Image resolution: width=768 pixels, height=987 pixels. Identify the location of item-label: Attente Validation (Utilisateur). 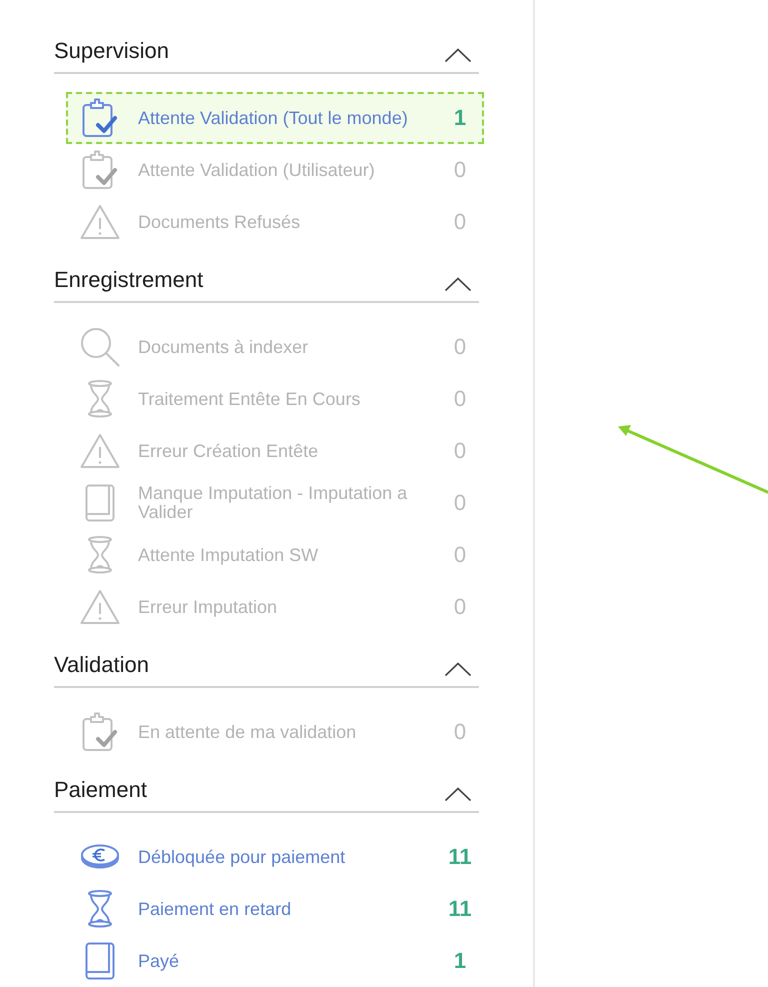
(257, 170).